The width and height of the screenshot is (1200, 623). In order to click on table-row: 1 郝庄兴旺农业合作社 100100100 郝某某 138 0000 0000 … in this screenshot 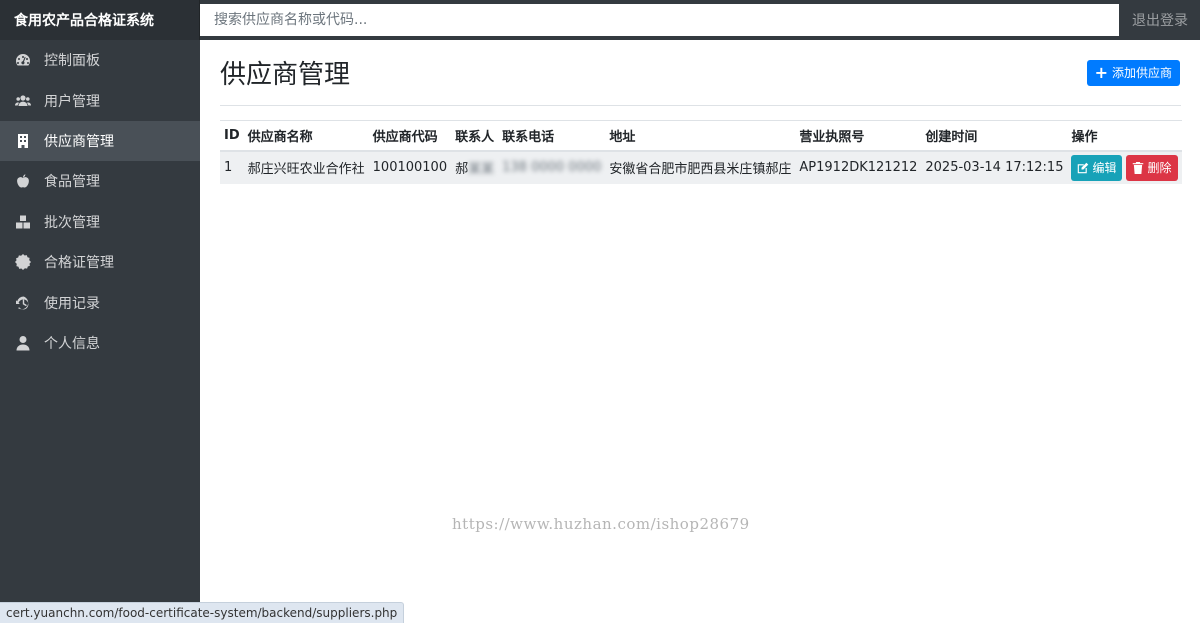, I will do `click(701, 167)`.